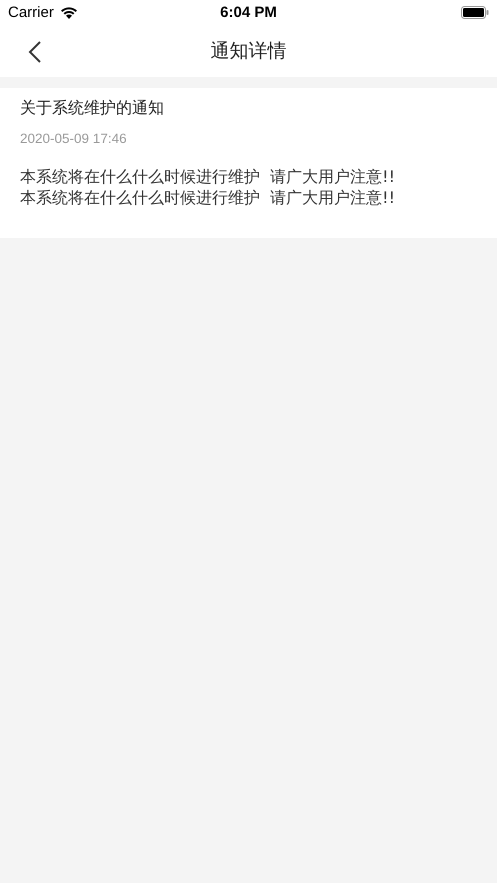 The width and height of the screenshot is (497, 883). What do you see at coordinates (248, 12) in the screenshot?
I see `status-time: 6:04 PM` at bounding box center [248, 12].